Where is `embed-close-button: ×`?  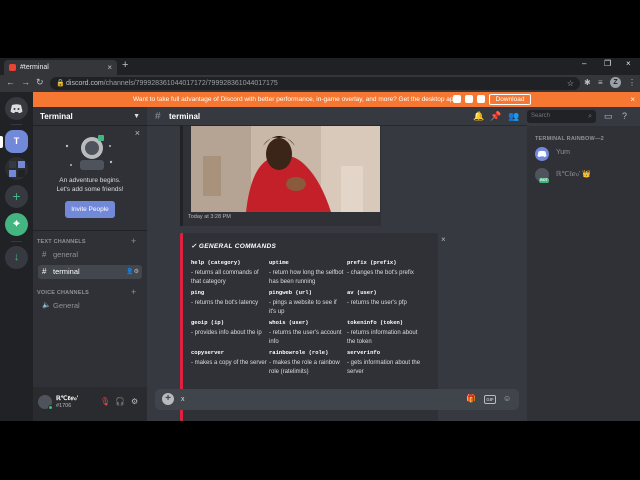 embed-close-button: × is located at coordinates (443, 239).